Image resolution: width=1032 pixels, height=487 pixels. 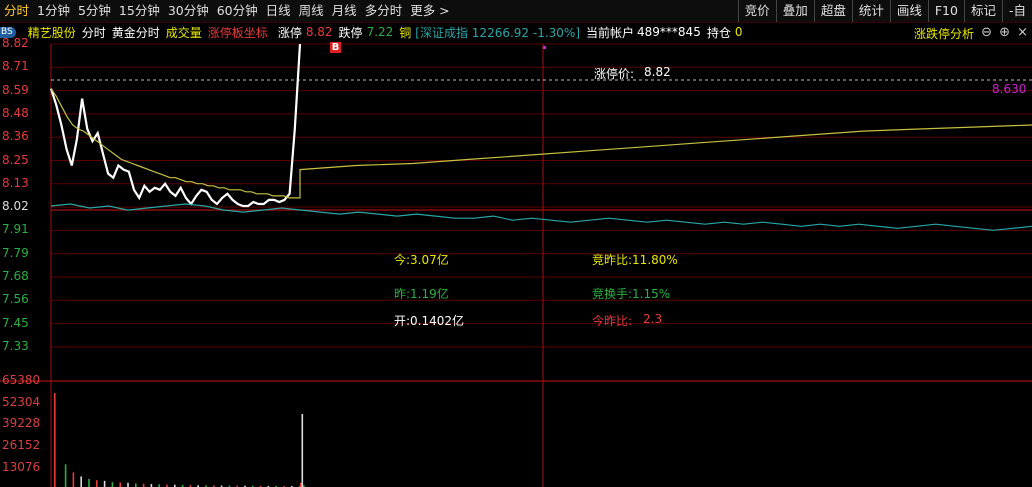 What do you see at coordinates (21, 466) in the screenshot?
I see `volume-tick-label: 13076` at bounding box center [21, 466].